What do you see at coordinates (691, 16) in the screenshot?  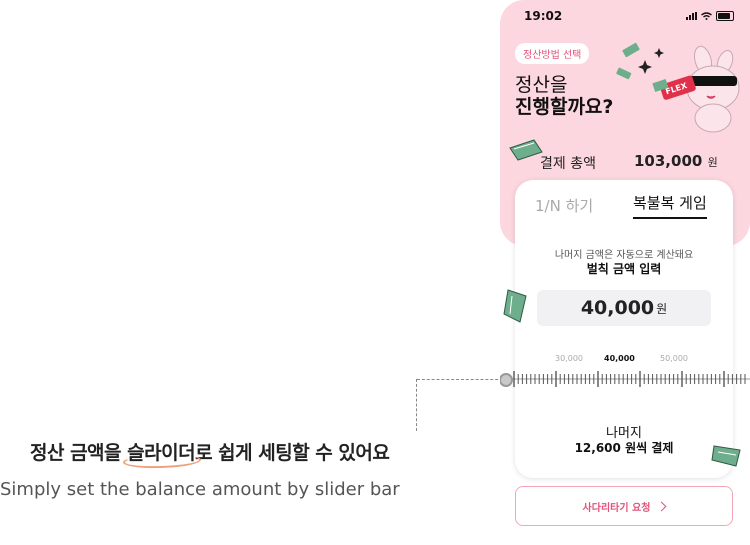 I see `signal-icon` at bounding box center [691, 16].